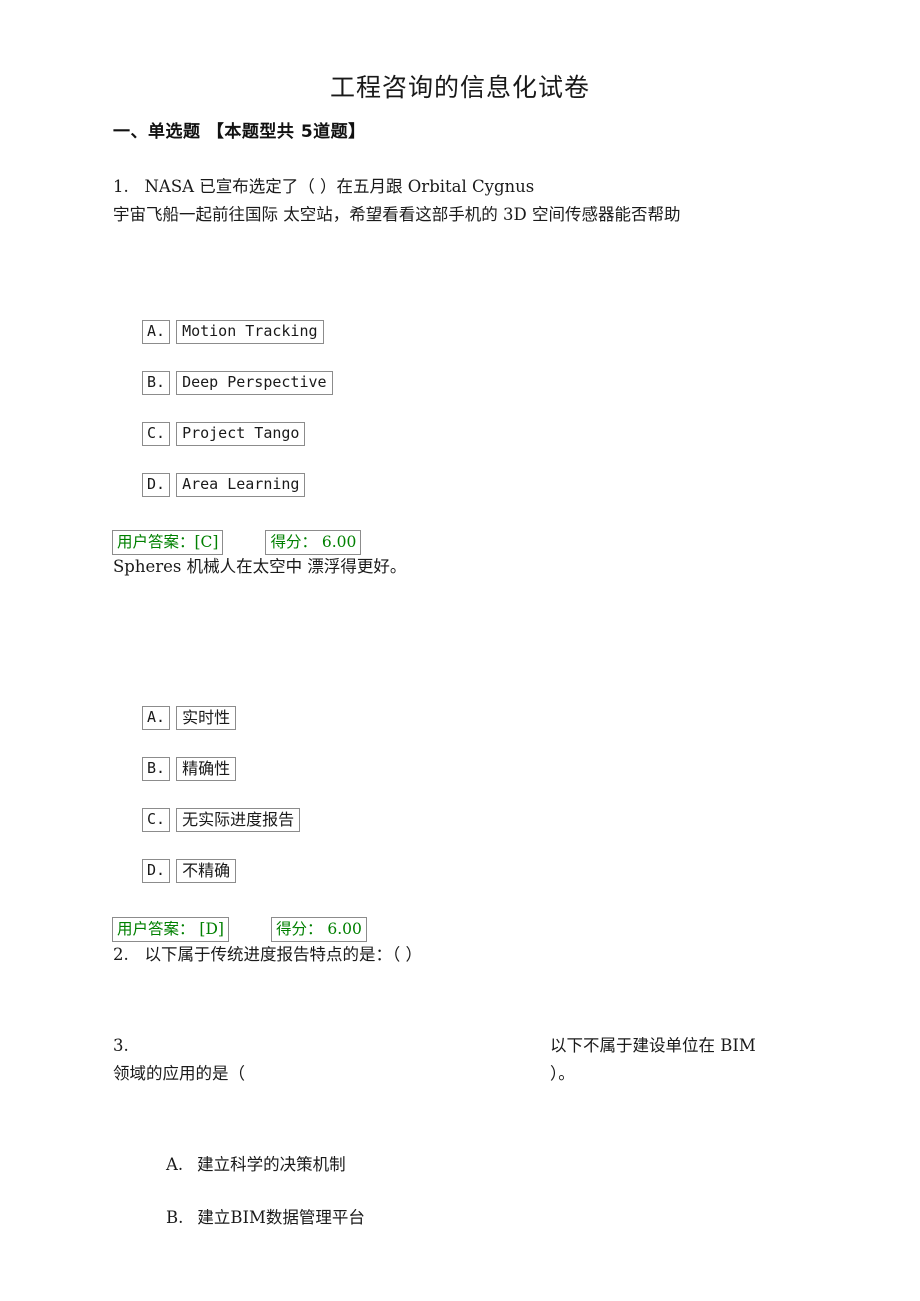 Image resolution: width=920 pixels, height=1301 pixels. Describe the element at coordinates (168, 542) in the screenshot. I see `user-answer-badge: 用户答案：[C]` at that location.